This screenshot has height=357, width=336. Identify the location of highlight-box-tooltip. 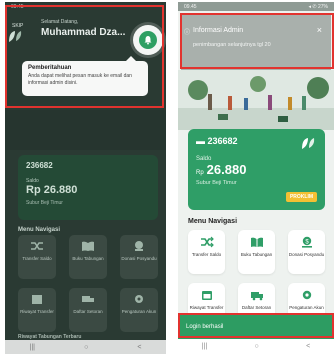
(84, 56).